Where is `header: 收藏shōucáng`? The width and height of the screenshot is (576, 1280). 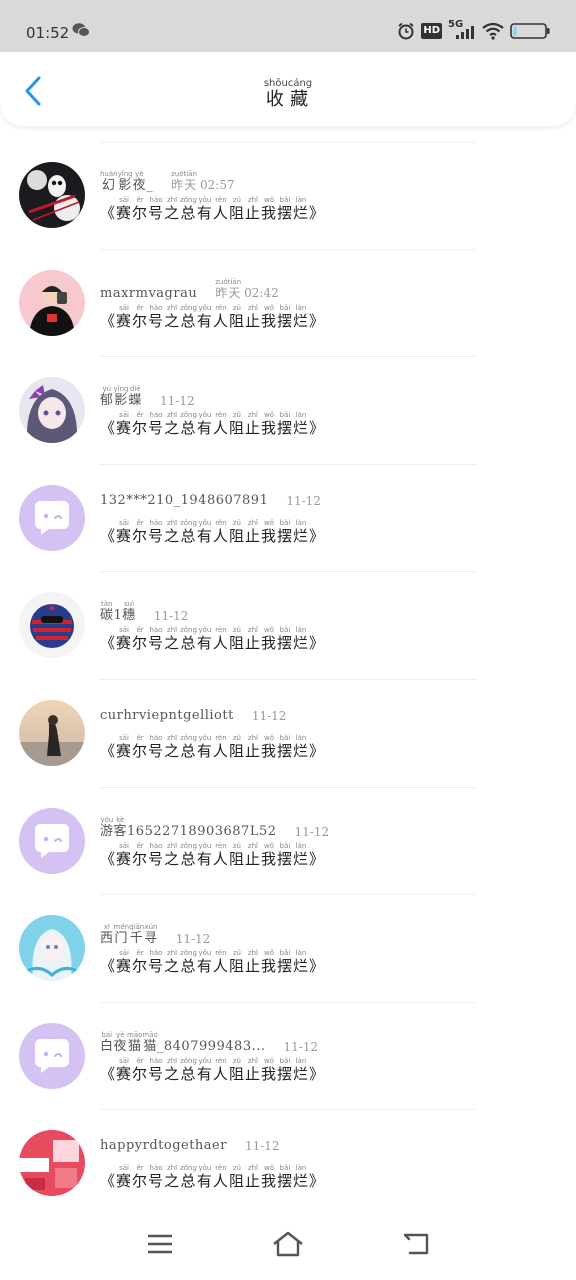 header: 收藏shōucáng is located at coordinates (288, 89).